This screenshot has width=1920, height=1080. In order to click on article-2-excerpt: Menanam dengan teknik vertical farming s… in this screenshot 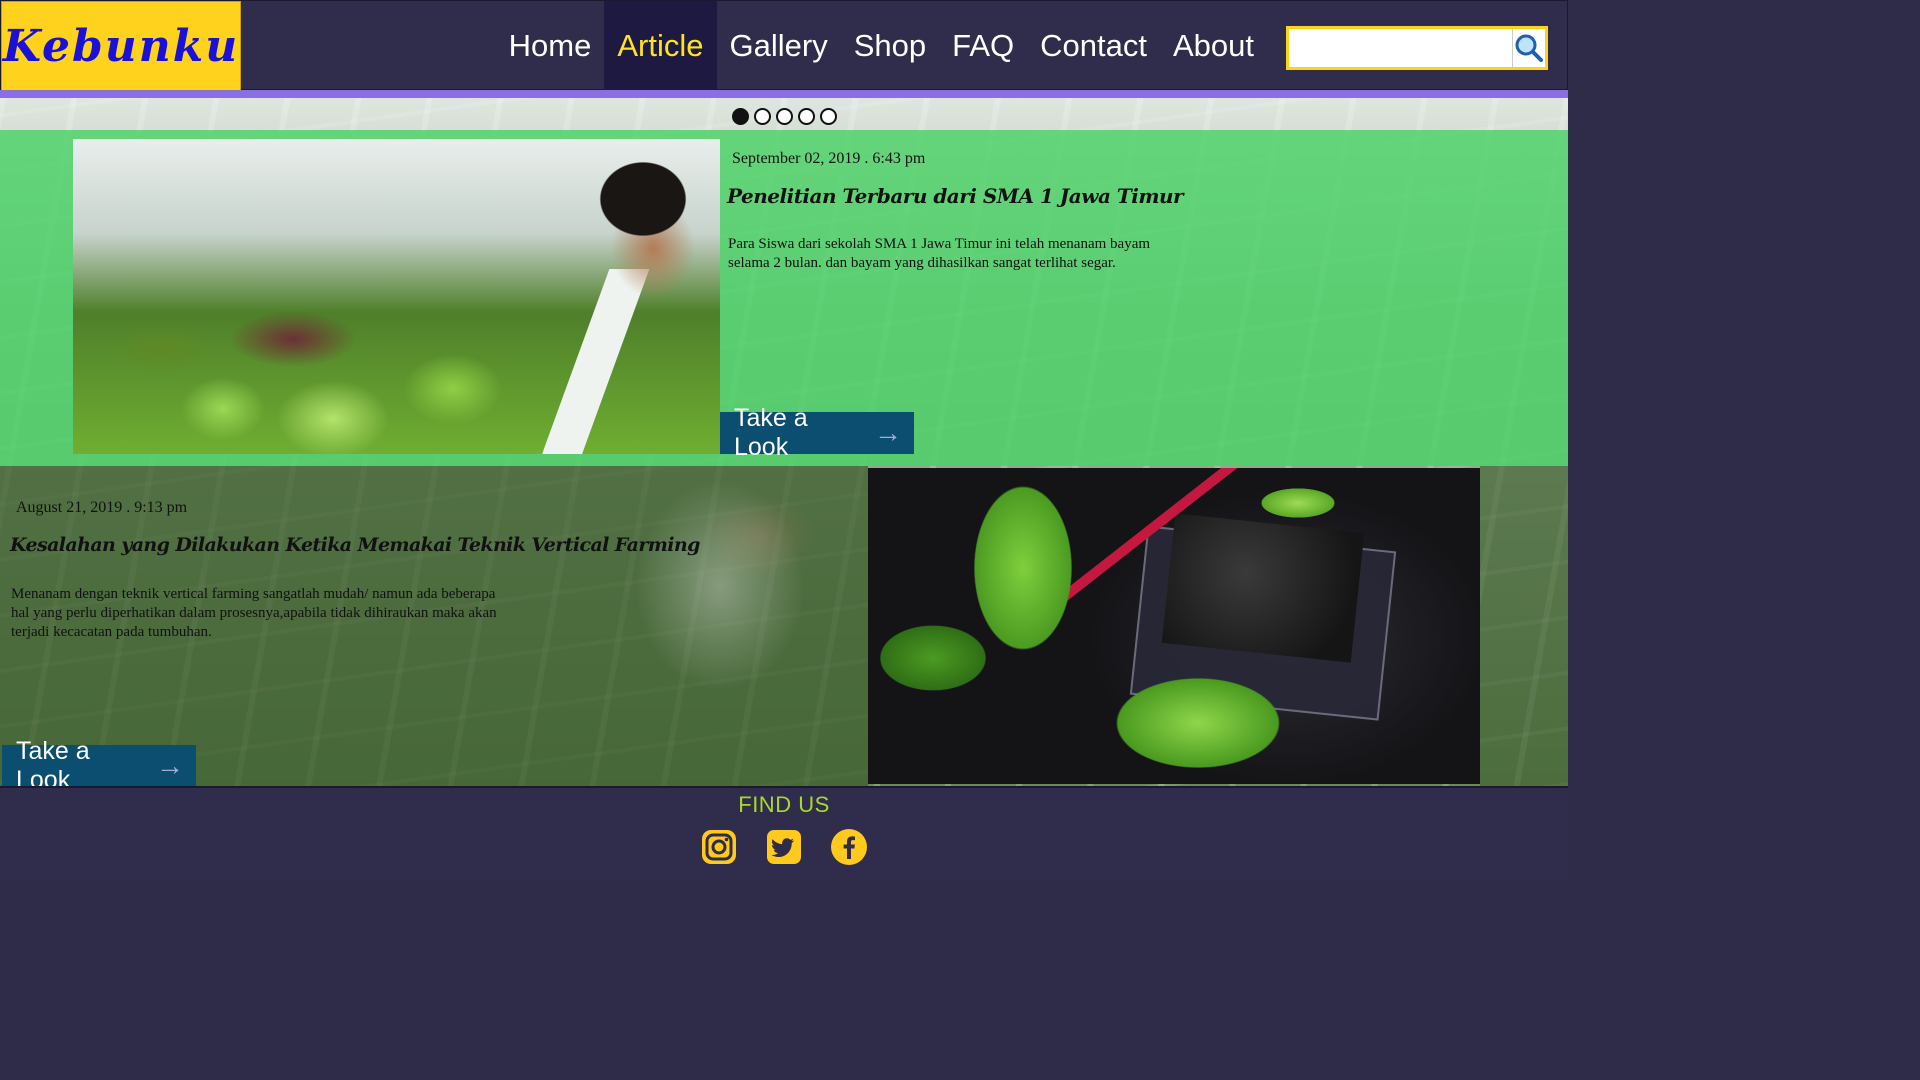, I will do `click(254, 613)`.